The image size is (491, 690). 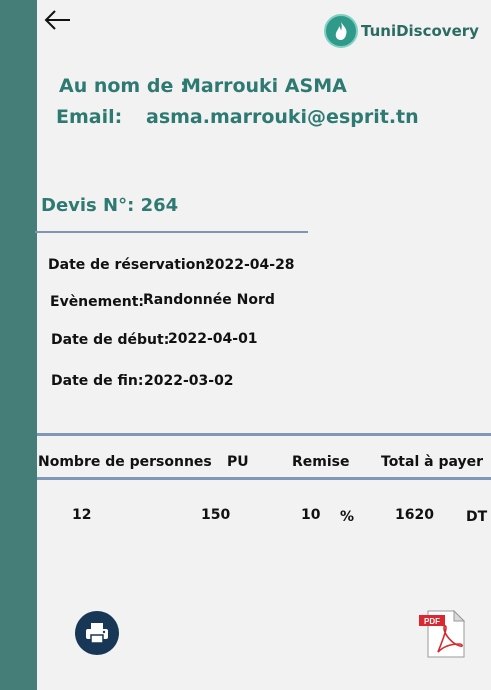 I want to click on table-top-divider, so click(x=264, y=434).